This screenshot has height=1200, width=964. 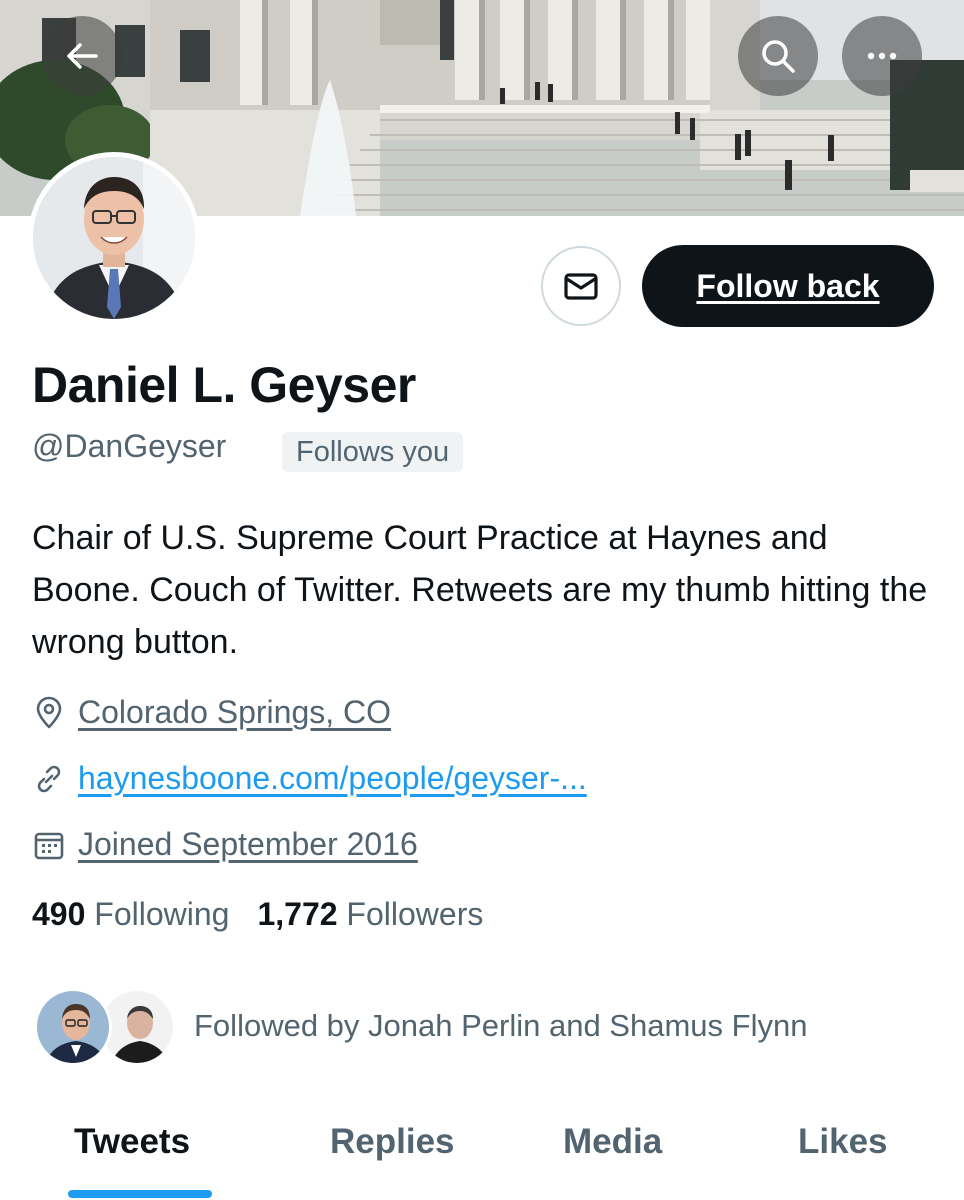 I want to click on followers-stat: 1,772 Followers, so click(x=370, y=914).